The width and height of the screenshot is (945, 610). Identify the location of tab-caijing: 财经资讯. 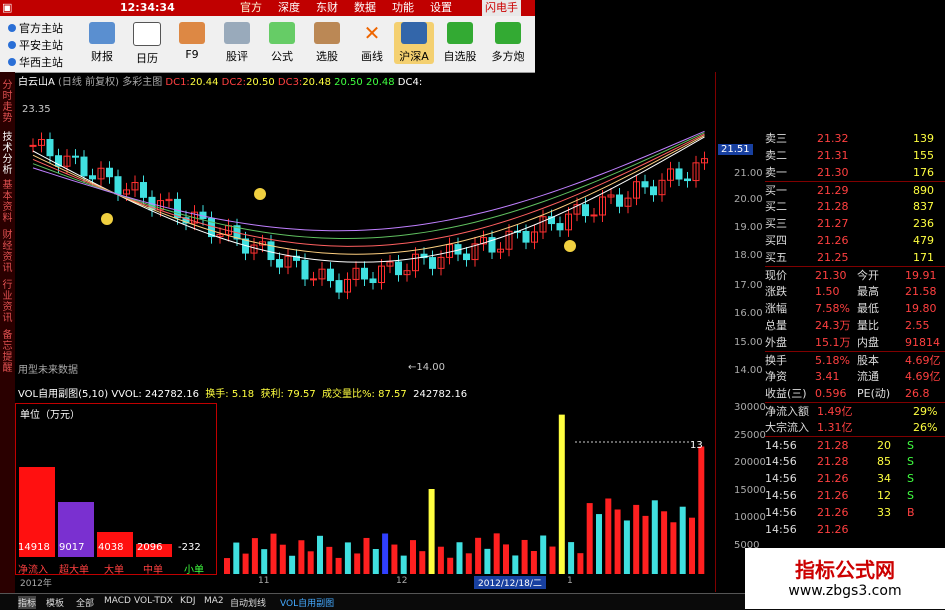
(7, 252).